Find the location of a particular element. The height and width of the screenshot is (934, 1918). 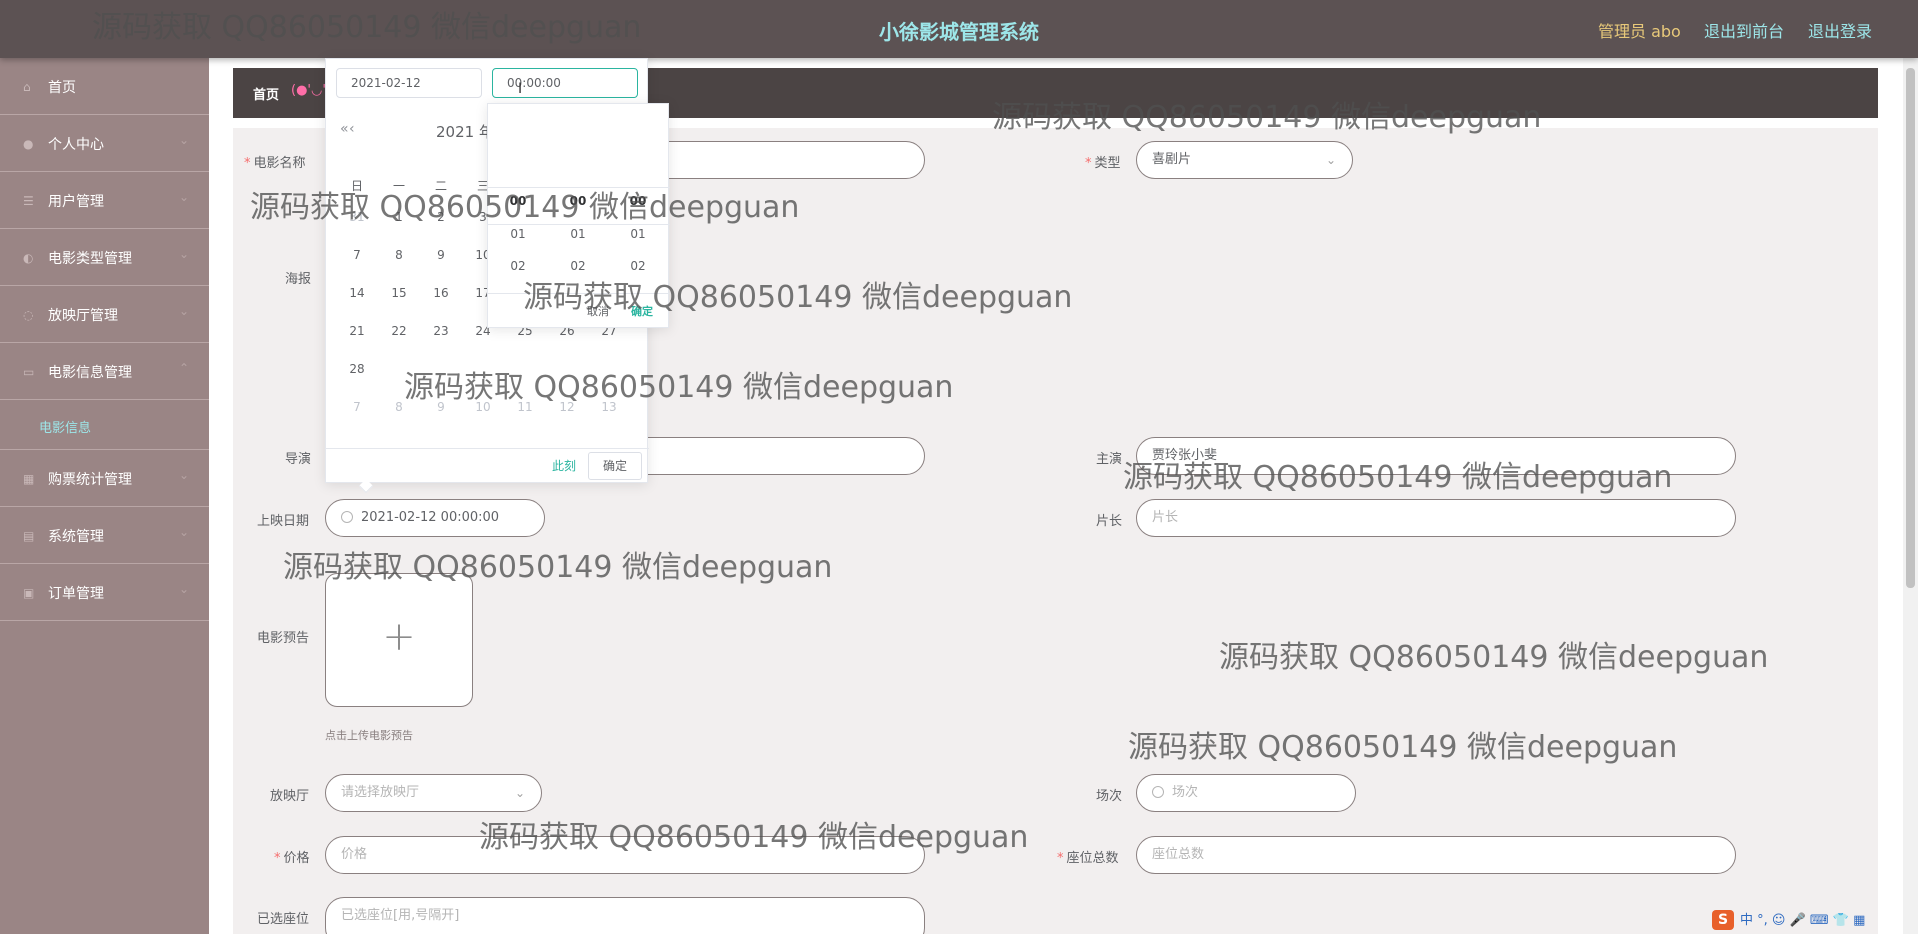

cast-input: 贾玲张小斐 is located at coordinates (1436, 456).